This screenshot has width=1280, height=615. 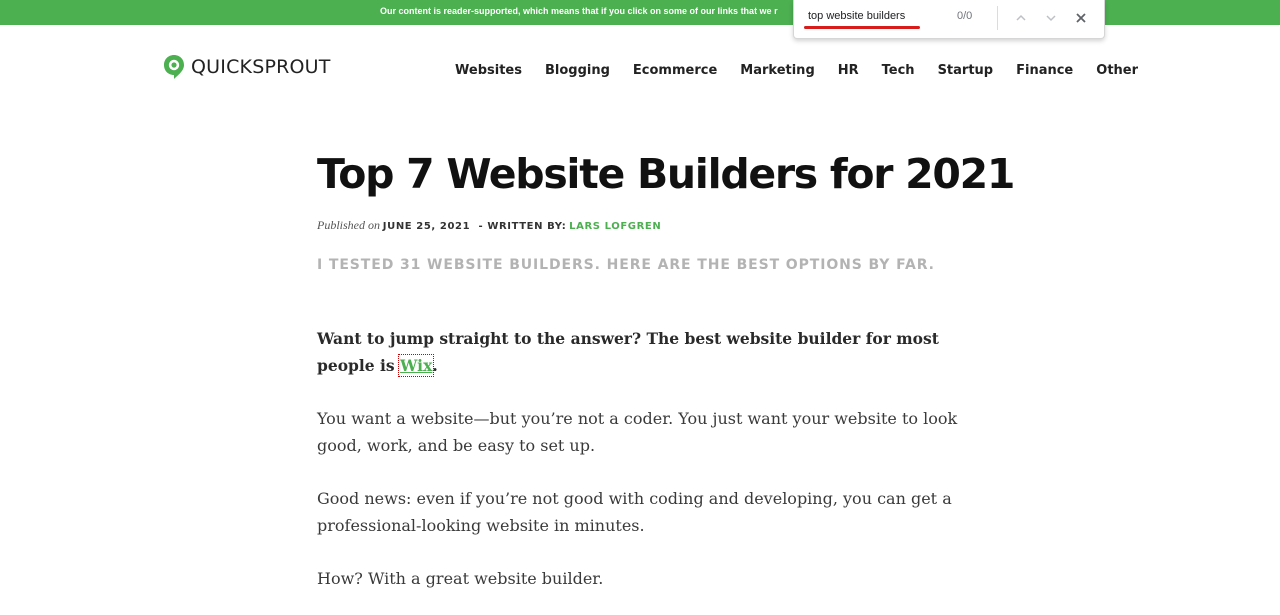 What do you see at coordinates (426, 226) in the screenshot?
I see `publish-date: JUNE 25, 2021` at bounding box center [426, 226].